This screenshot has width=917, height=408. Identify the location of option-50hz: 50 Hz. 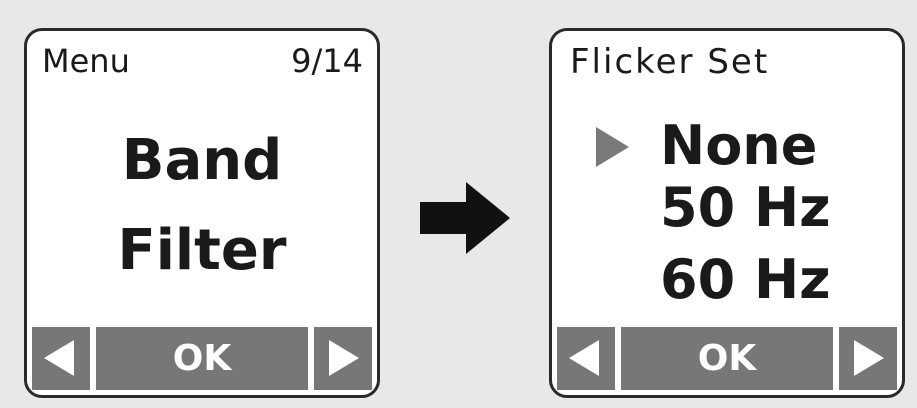
(745, 208).